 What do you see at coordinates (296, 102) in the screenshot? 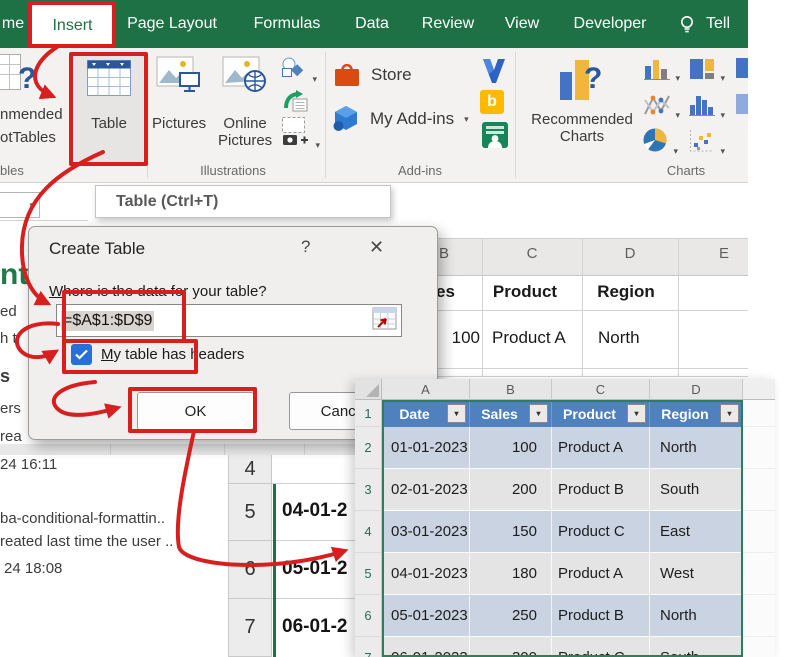
I see `smartart-button` at bounding box center [296, 102].